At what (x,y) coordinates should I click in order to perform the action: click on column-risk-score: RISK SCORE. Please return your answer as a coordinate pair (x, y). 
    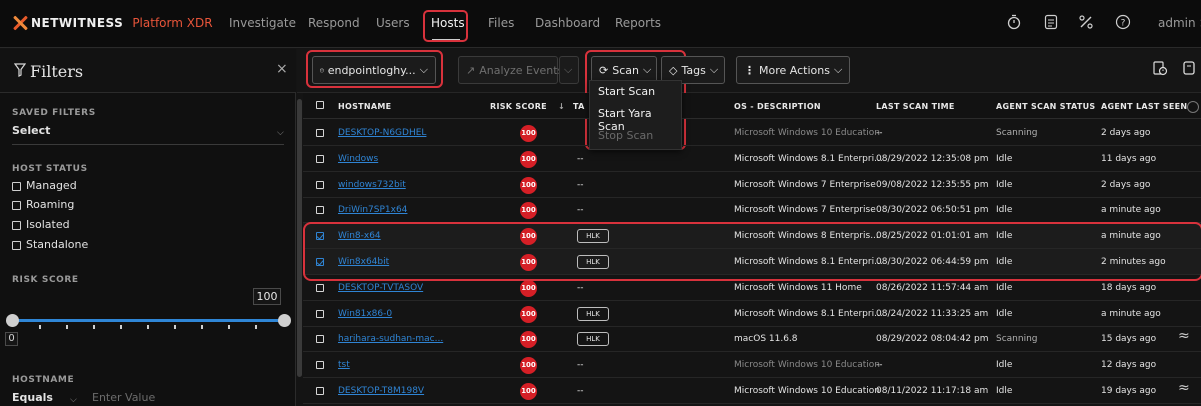
    Looking at the image, I should click on (518, 106).